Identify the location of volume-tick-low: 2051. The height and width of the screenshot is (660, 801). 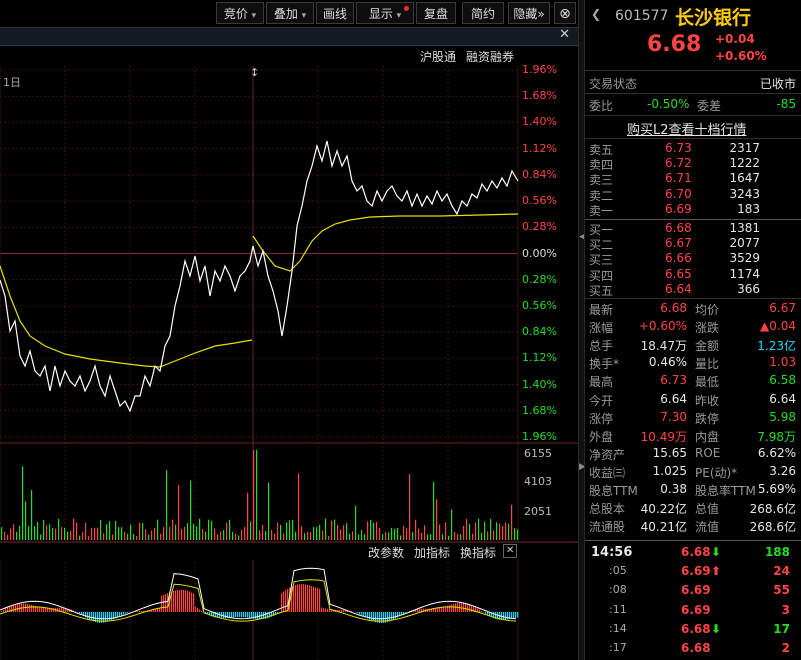
(538, 511).